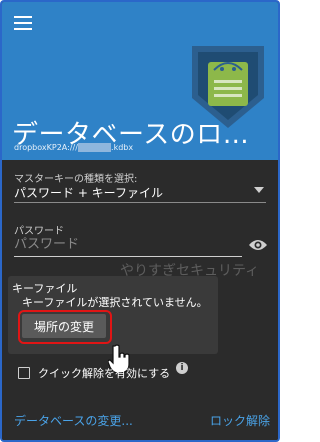 Image resolution: width=320 pixels, height=442 pixels. Describe the element at coordinates (24, 373) in the screenshot. I see `quick-unlock-checkbox` at that location.